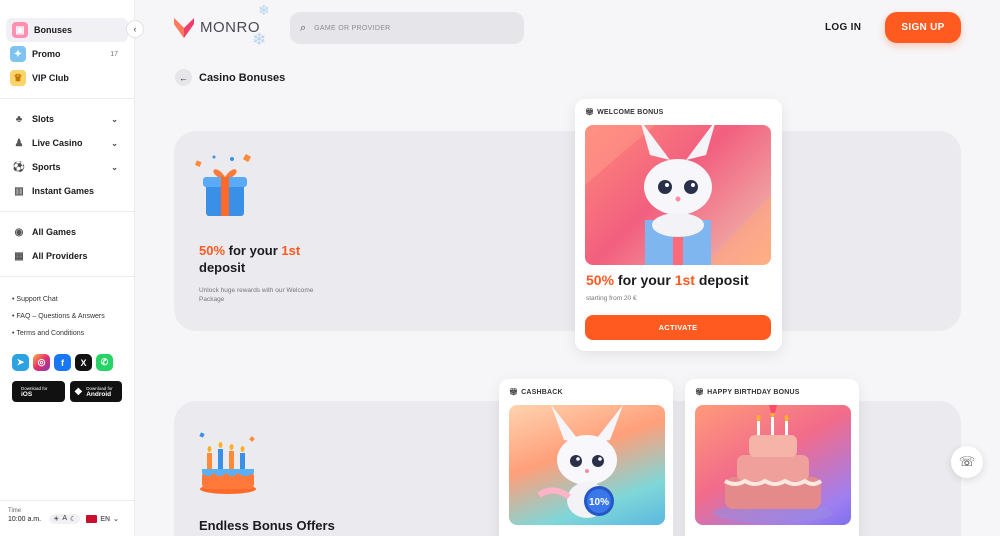 The image size is (1000, 536). What do you see at coordinates (684, 280) in the screenshot?
I see `title-ordinal: 1st` at bounding box center [684, 280].